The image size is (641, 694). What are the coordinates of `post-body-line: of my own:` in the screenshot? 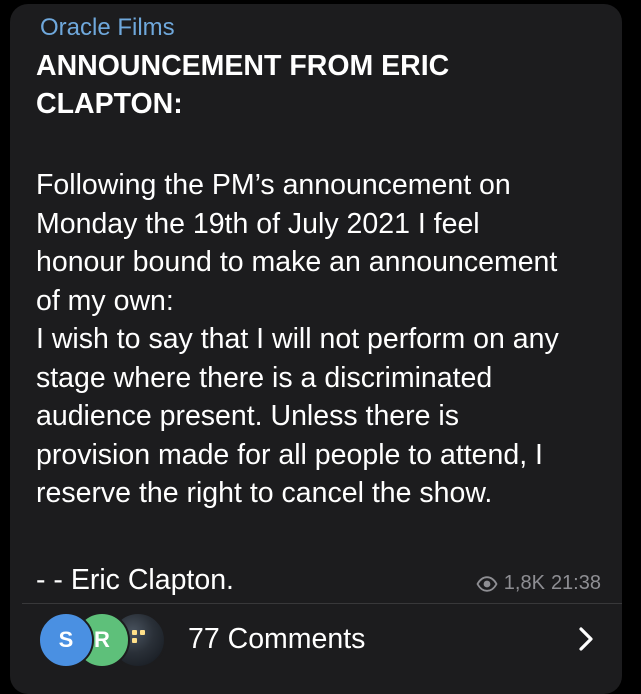 It's located at (105, 300).